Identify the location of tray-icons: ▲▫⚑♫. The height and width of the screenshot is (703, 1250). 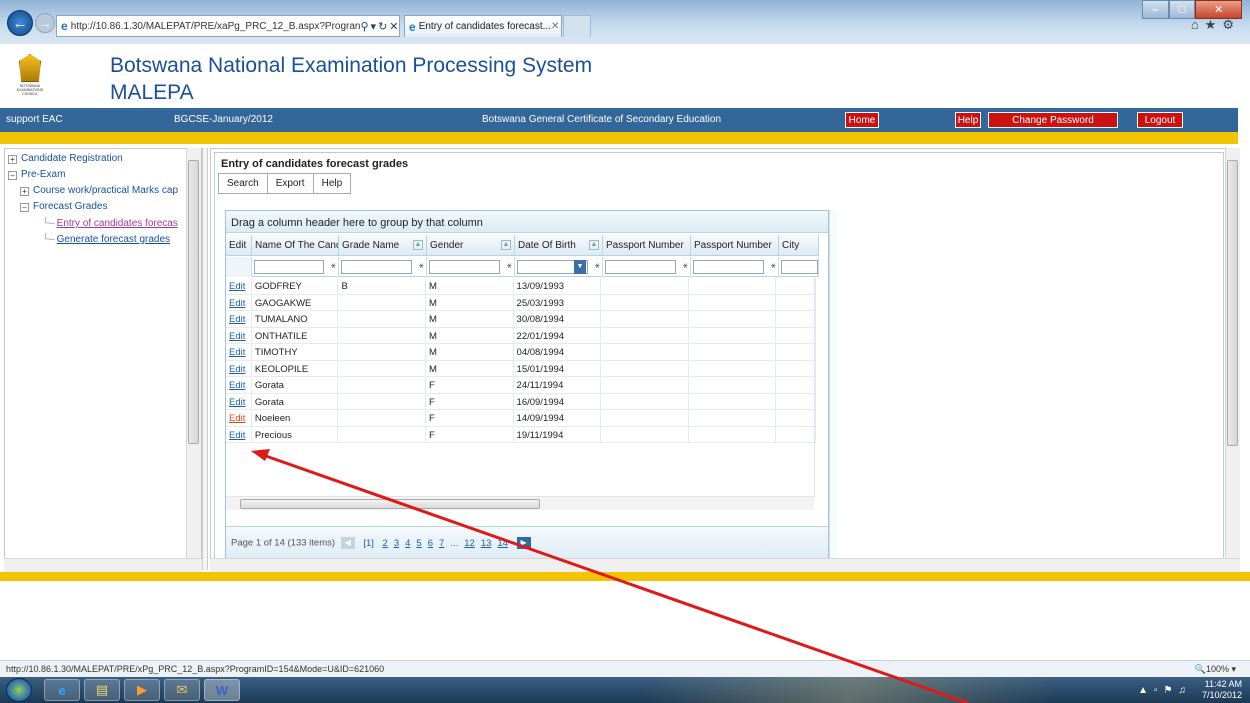
(1165, 690).